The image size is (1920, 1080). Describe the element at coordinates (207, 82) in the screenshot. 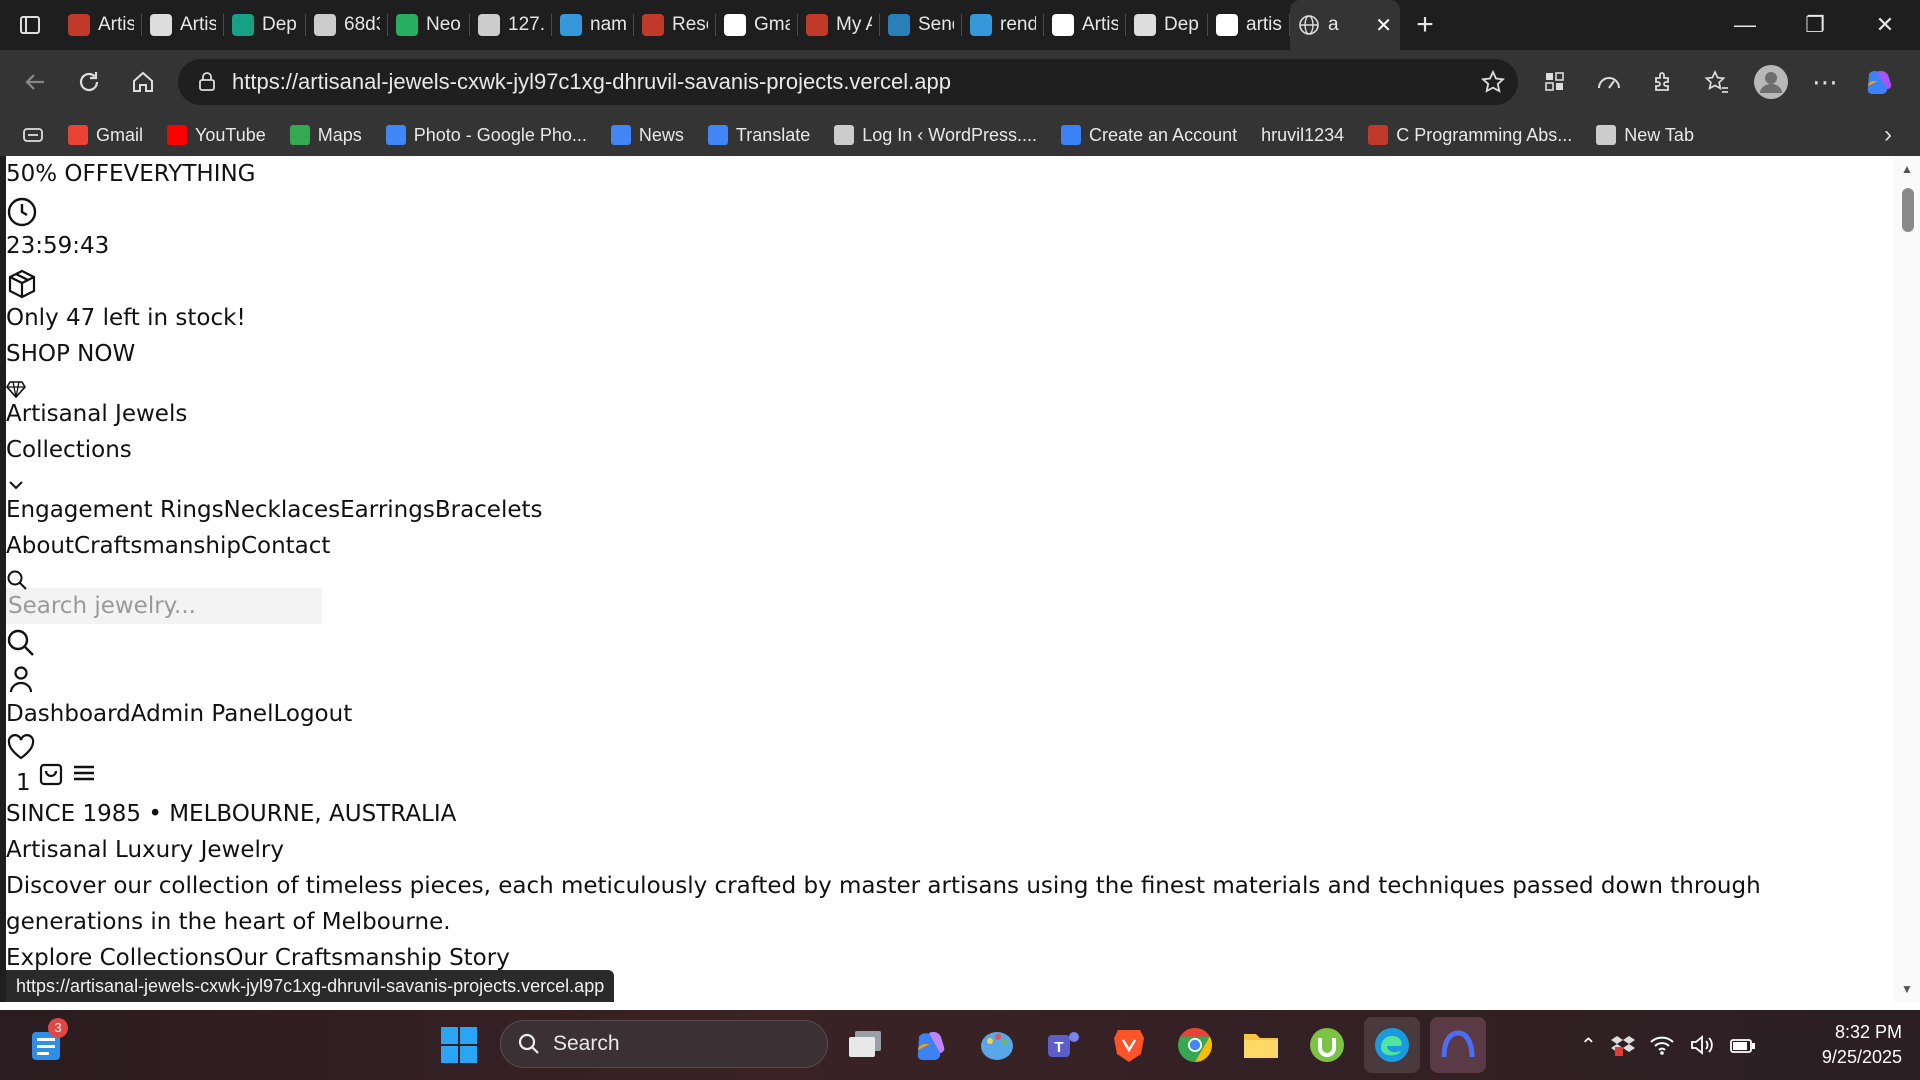

I see `site-info-icon` at that location.